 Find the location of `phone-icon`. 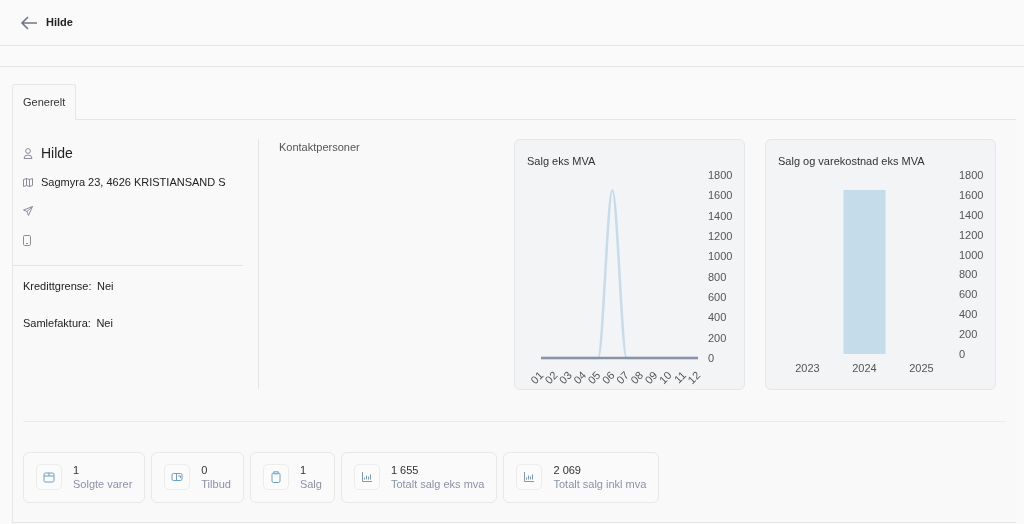

phone-icon is located at coordinates (27, 240).